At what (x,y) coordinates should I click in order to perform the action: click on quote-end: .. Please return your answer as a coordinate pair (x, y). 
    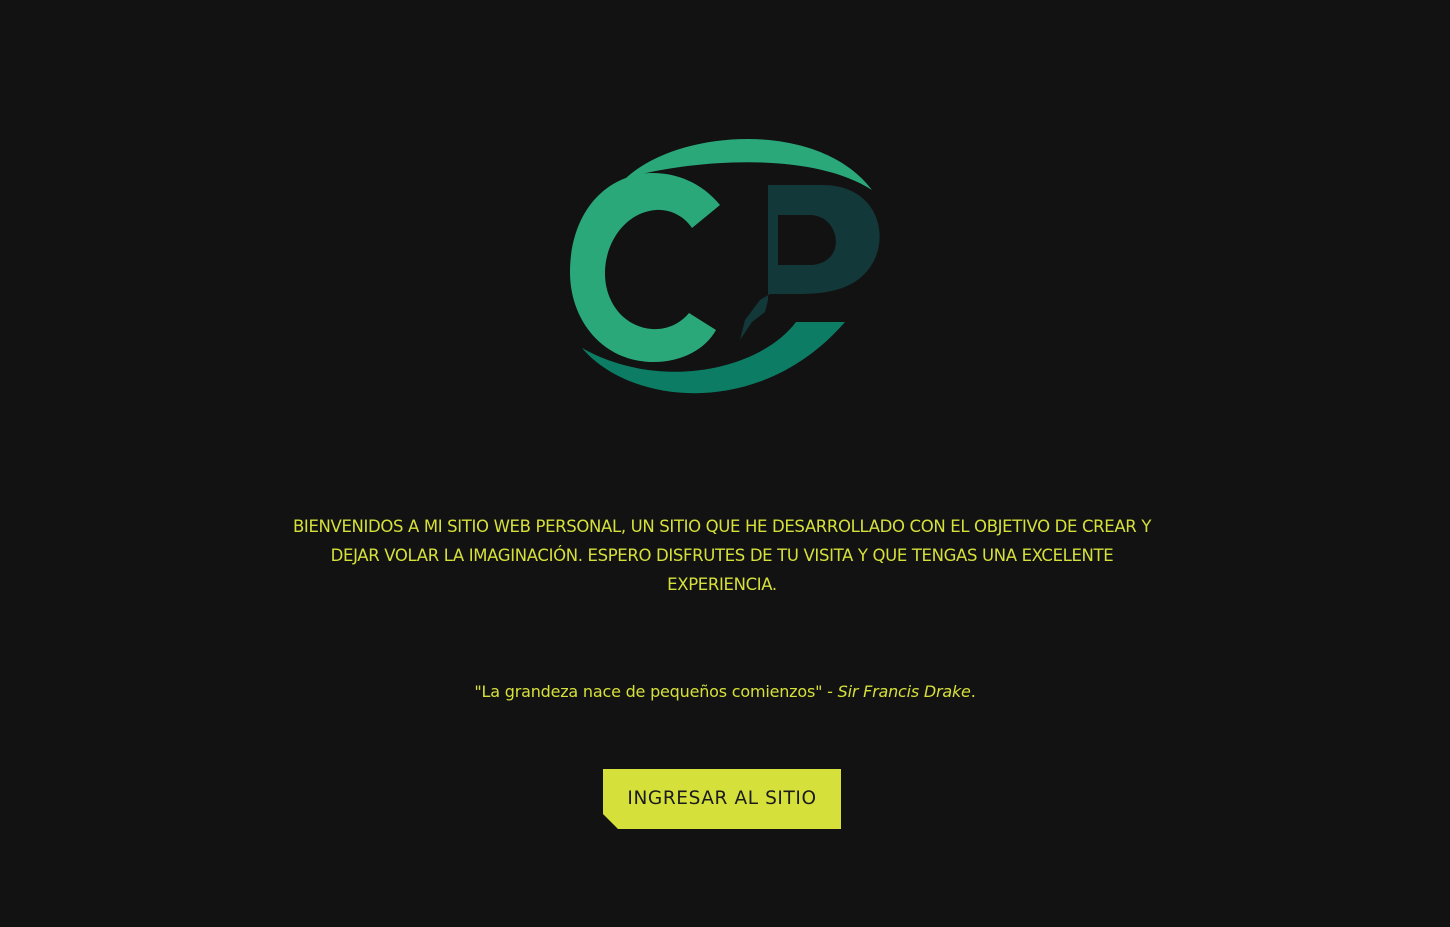
    Looking at the image, I should click on (973, 691).